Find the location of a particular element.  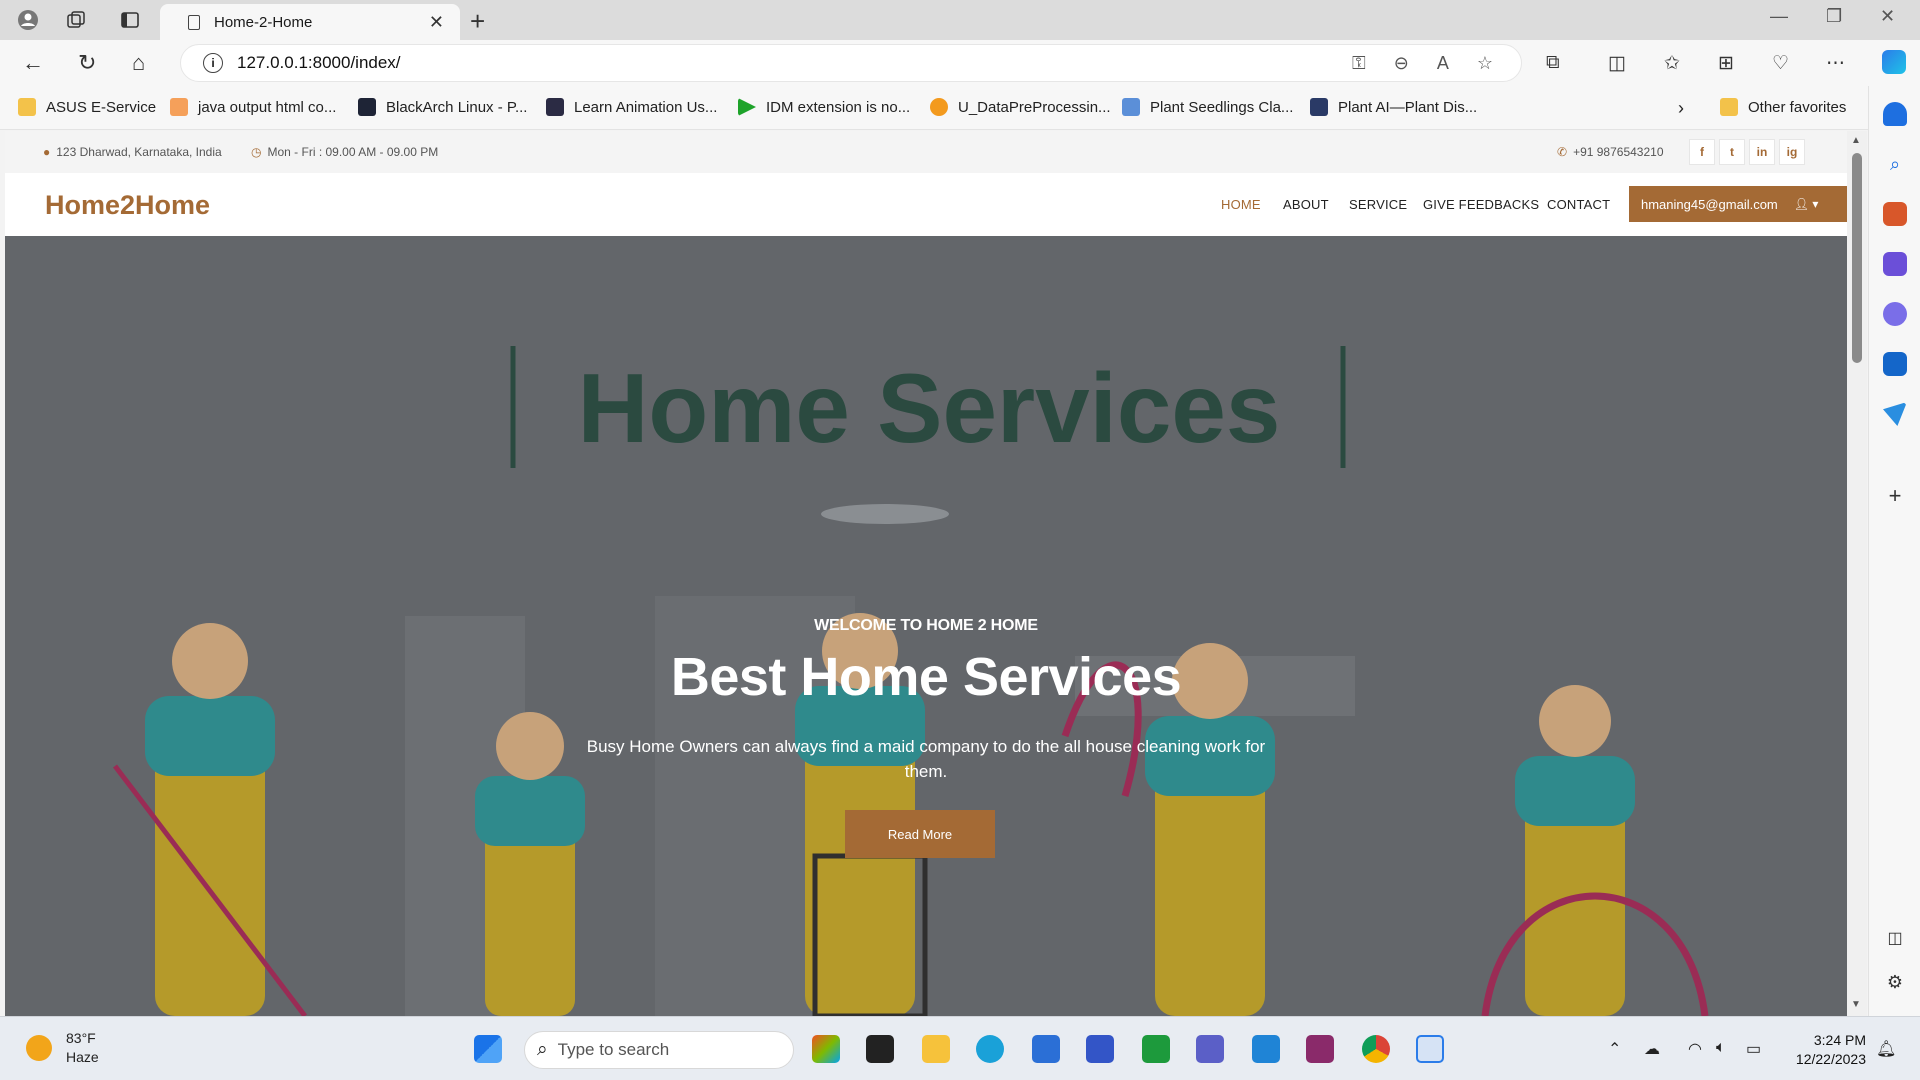

workspaces-icon is located at coordinates (76, 20).